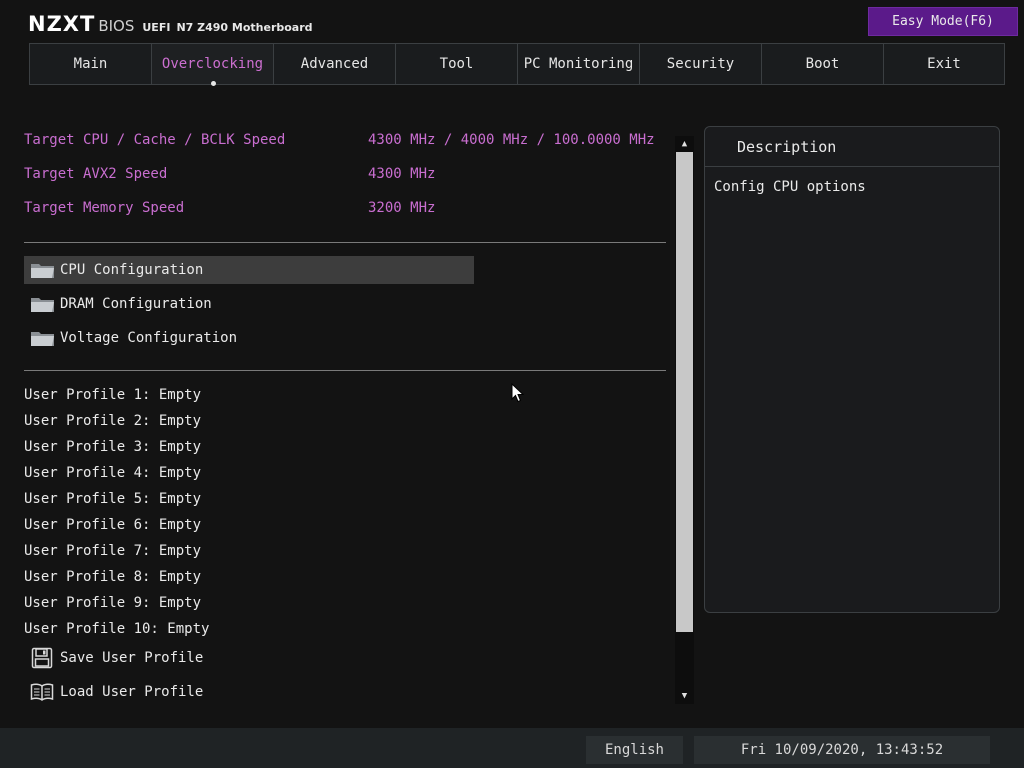 This screenshot has width=1024, height=768. Describe the element at coordinates (344, 177) in the screenshot. I see `target-avx2-speed-row: Target AVX2 Speed 4300 MHz` at that location.